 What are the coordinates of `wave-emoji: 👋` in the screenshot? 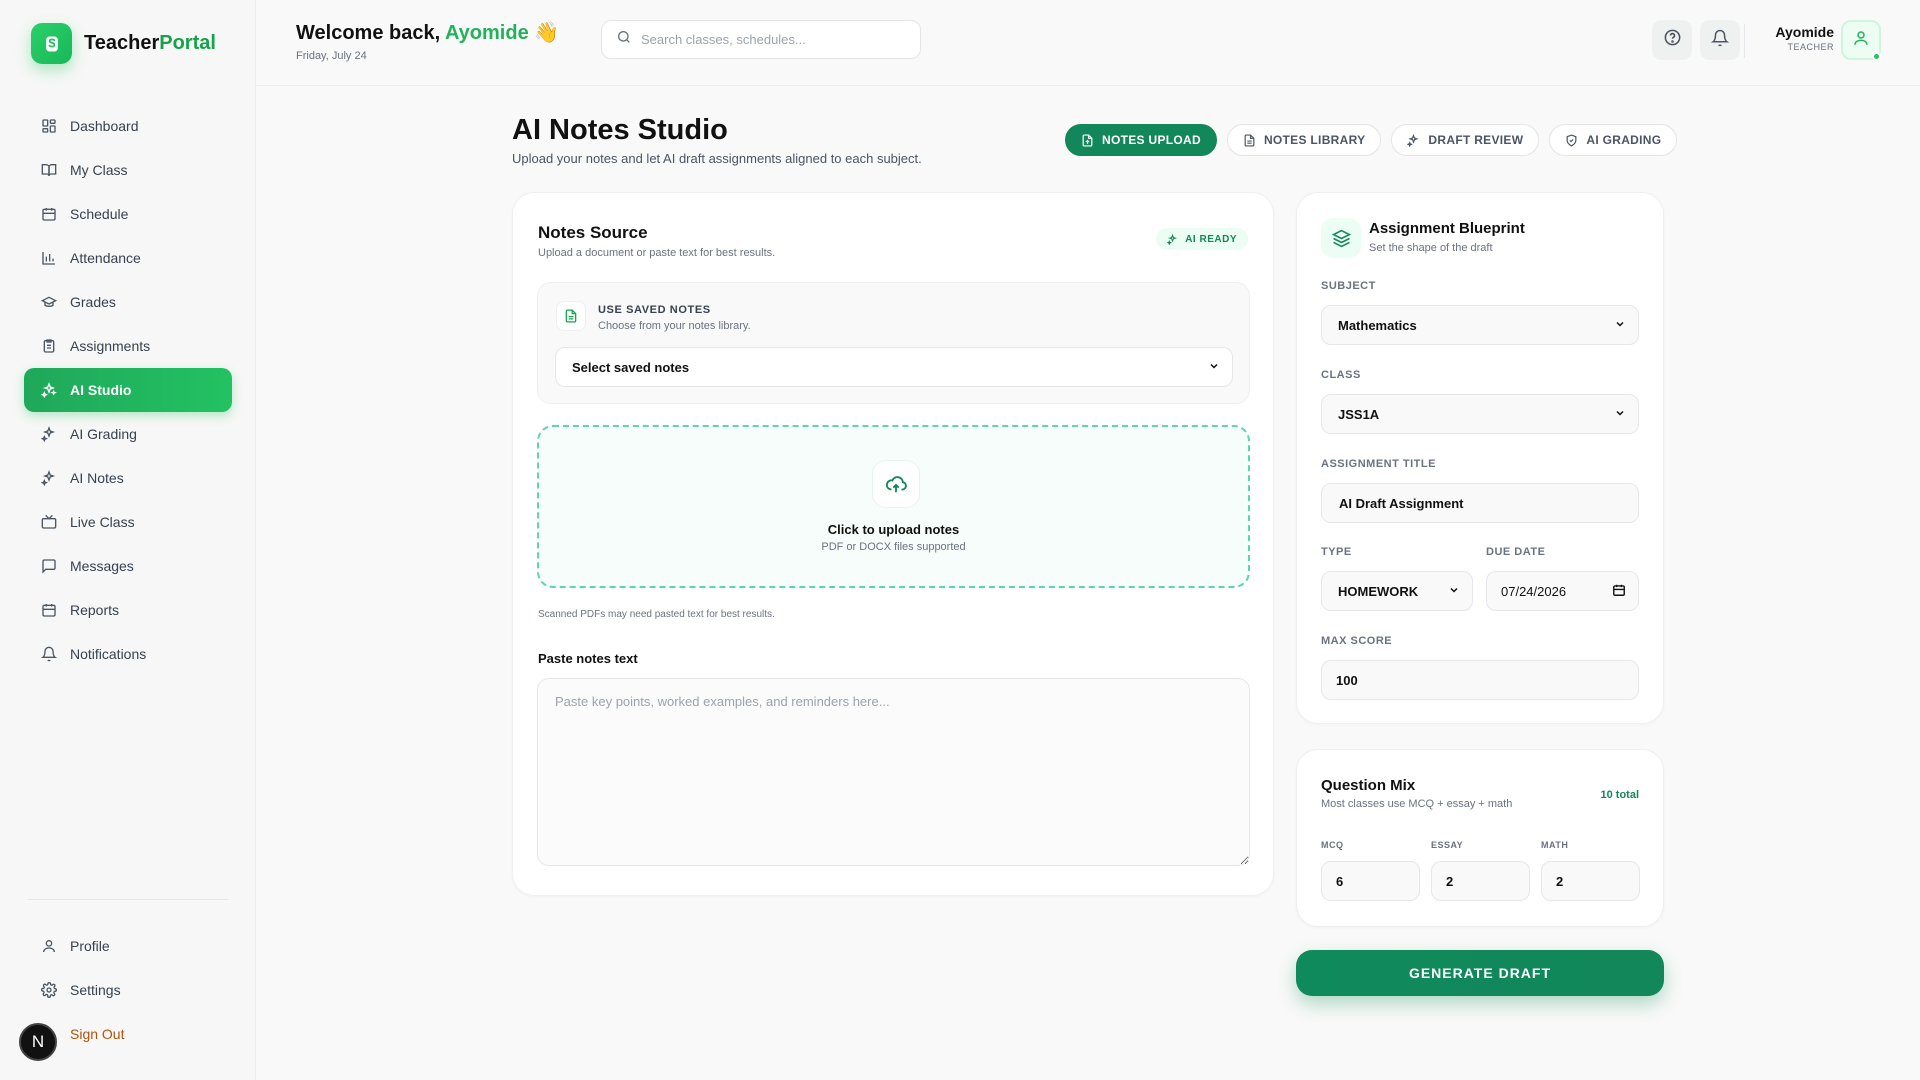 It's located at (547, 33).